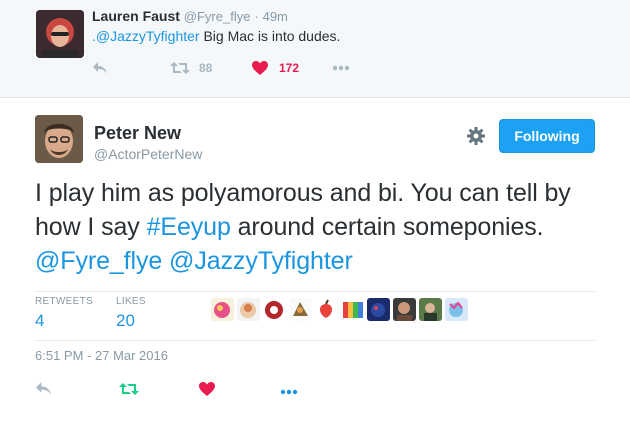 This screenshot has height=427, width=630. I want to click on tweet-stats: RETWEETS 4 LIKES 20, so click(315, 316).